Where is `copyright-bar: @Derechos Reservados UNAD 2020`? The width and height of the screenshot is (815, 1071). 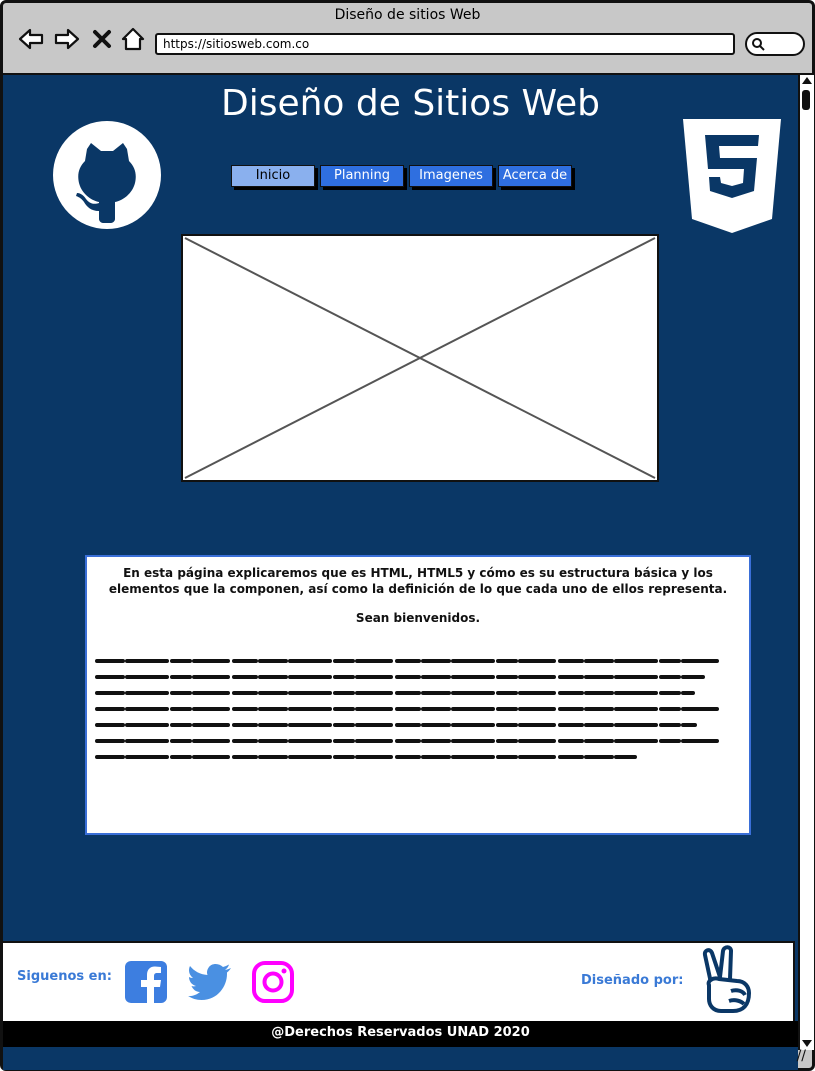
copyright-bar: @Derechos Reservados UNAD 2020 is located at coordinates (400, 1034).